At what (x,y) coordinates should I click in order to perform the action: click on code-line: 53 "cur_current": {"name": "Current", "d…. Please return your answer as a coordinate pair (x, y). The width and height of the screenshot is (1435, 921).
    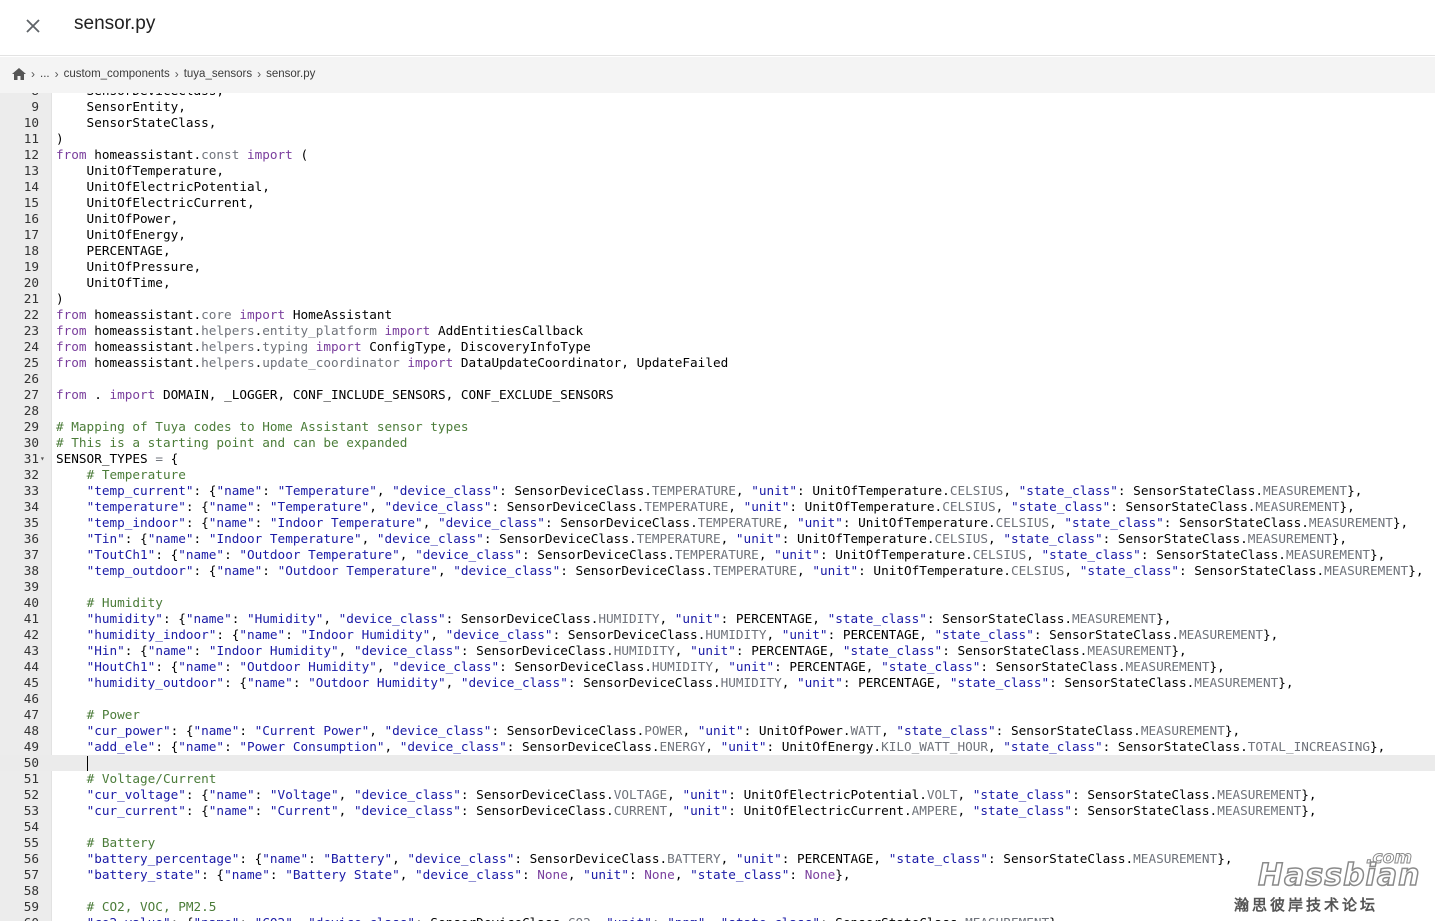
    Looking at the image, I should click on (717, 811).